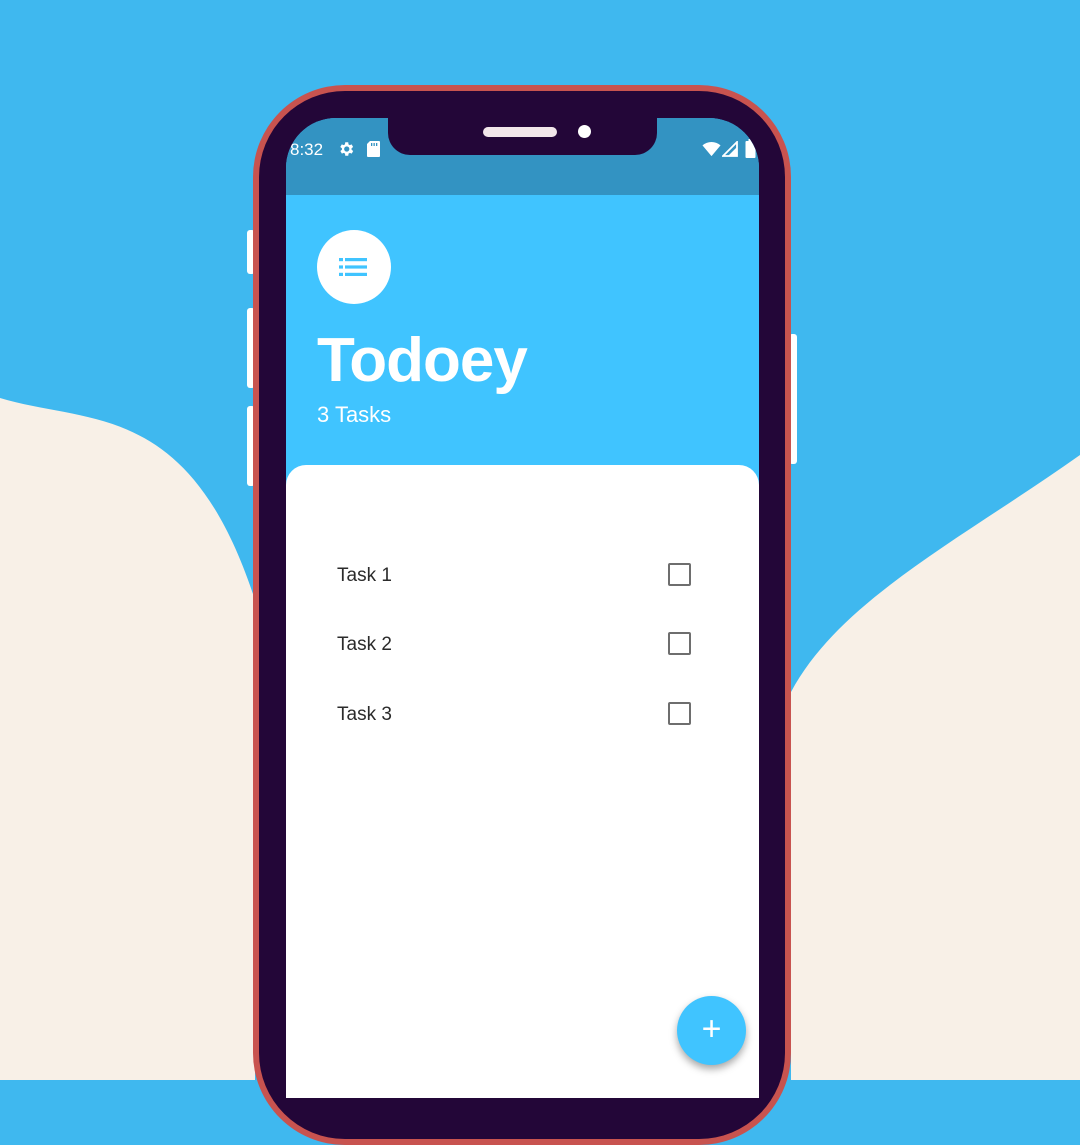 The image size is (1080, 1145). Describe the element at coordinates (584, 131) in the screenshot. I see `front-camera` at that location.